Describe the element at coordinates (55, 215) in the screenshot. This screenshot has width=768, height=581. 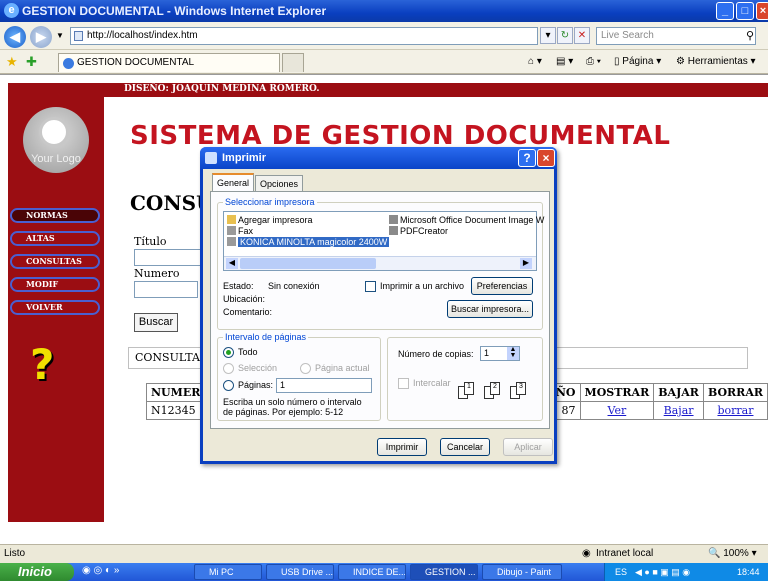
I see `menu-normas: NORMAS` at that location.